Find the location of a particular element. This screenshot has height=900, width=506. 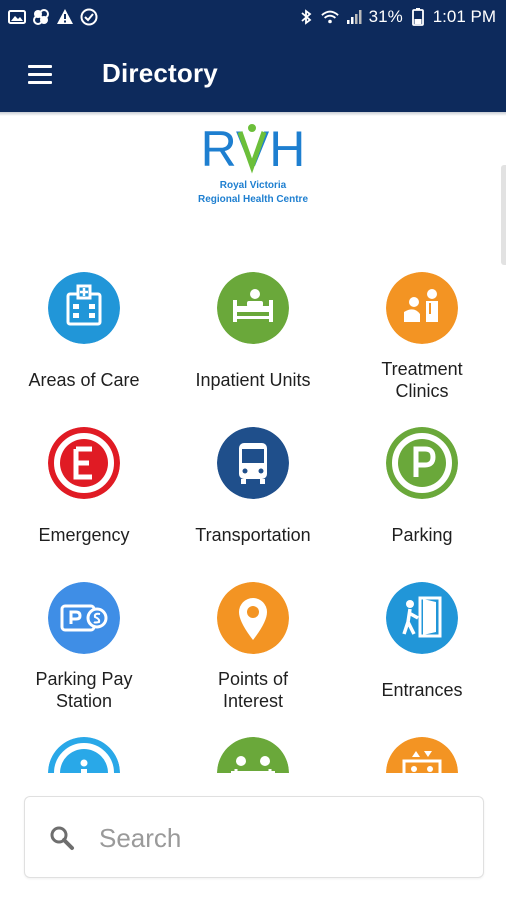

check-circle-icon is located at coordinates (89, 17).